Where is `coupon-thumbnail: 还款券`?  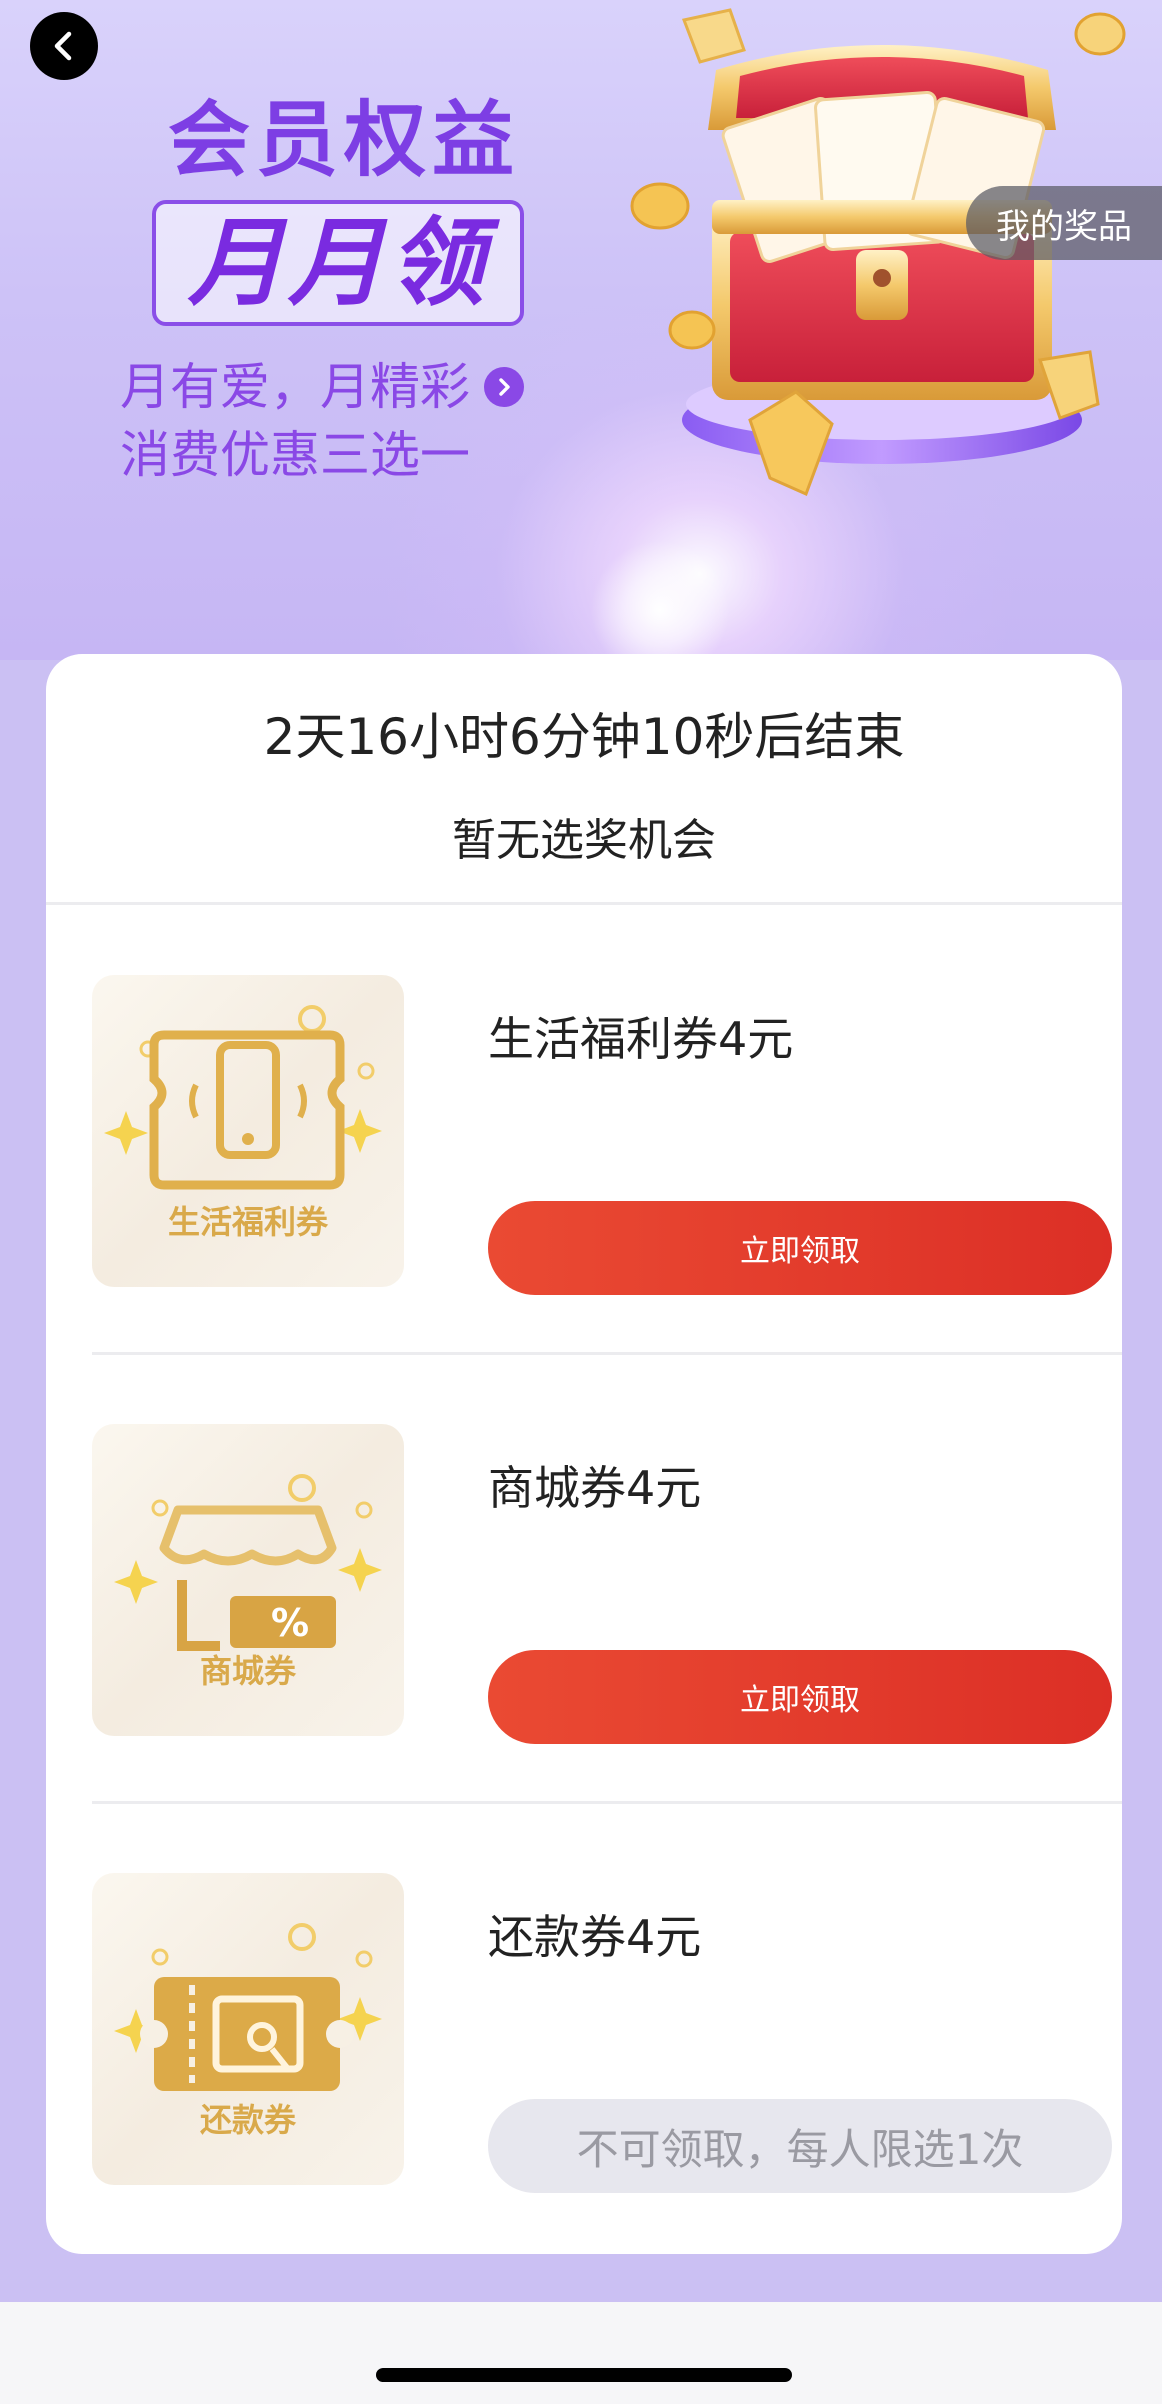 coupon-thumbnail: 还款券 is located at coordinates (248, 2029).